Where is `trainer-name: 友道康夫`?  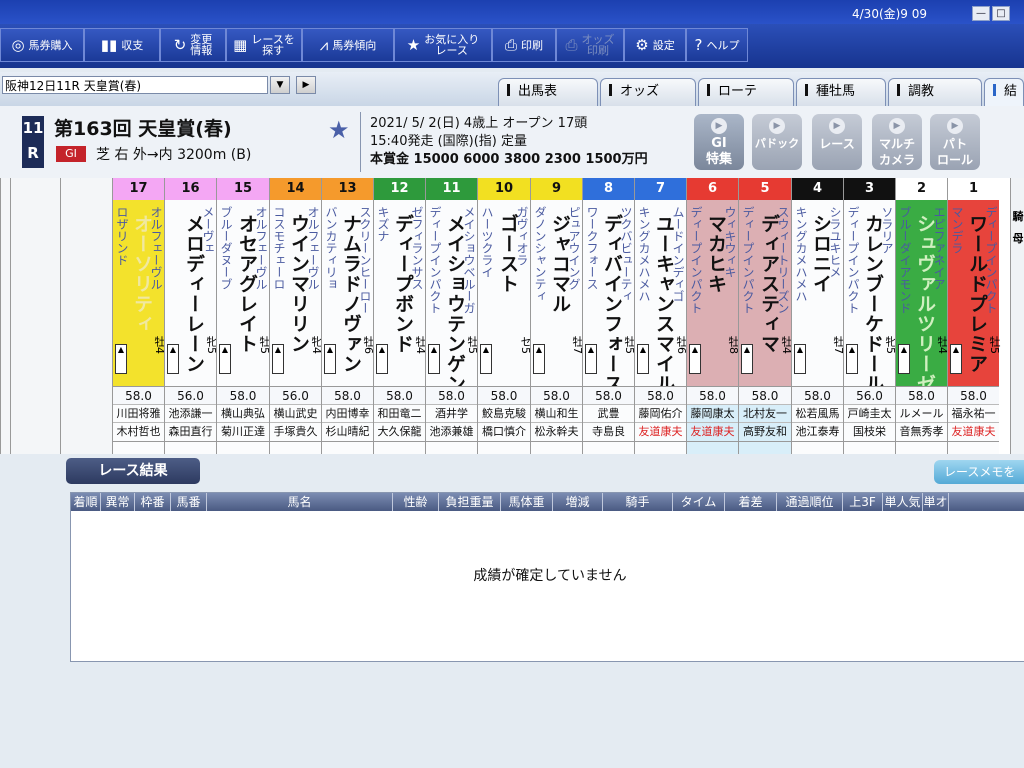 trainer-name: 友道康夫 is located at coordinates (973, 432).